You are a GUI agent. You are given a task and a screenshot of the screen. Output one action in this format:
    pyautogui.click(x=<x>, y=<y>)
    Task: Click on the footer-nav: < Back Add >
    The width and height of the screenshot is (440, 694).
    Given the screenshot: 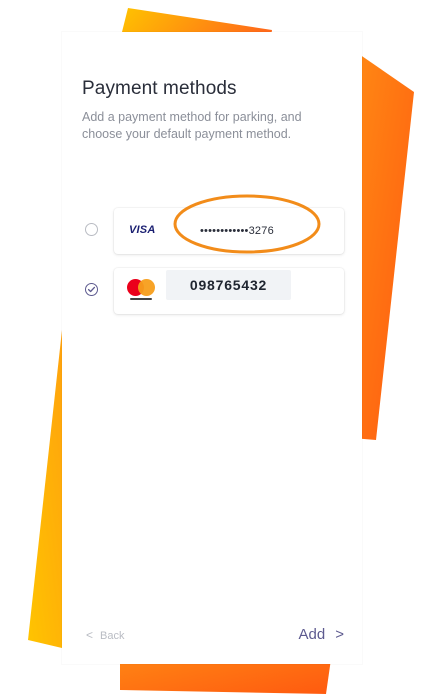 What is the action you would take?
    pyautogui.click(x=212, y=637)
    